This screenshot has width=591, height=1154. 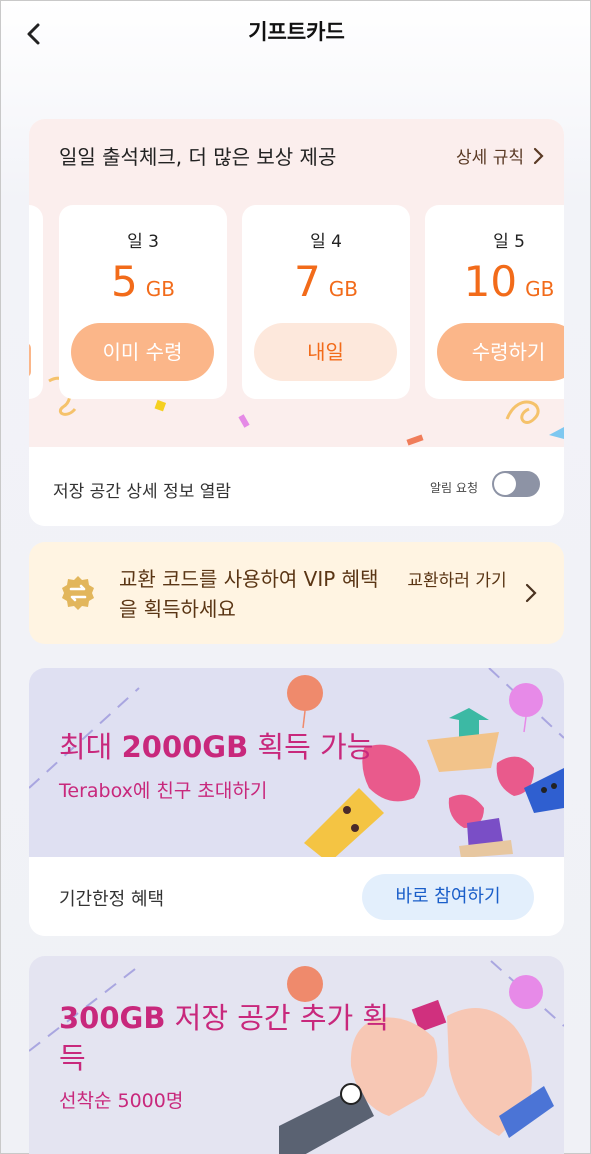 What do you see at coordinates (112, 1018) in the screenshot?
I see `storage-amount: 300GB` at bounding box center [112, 1018].